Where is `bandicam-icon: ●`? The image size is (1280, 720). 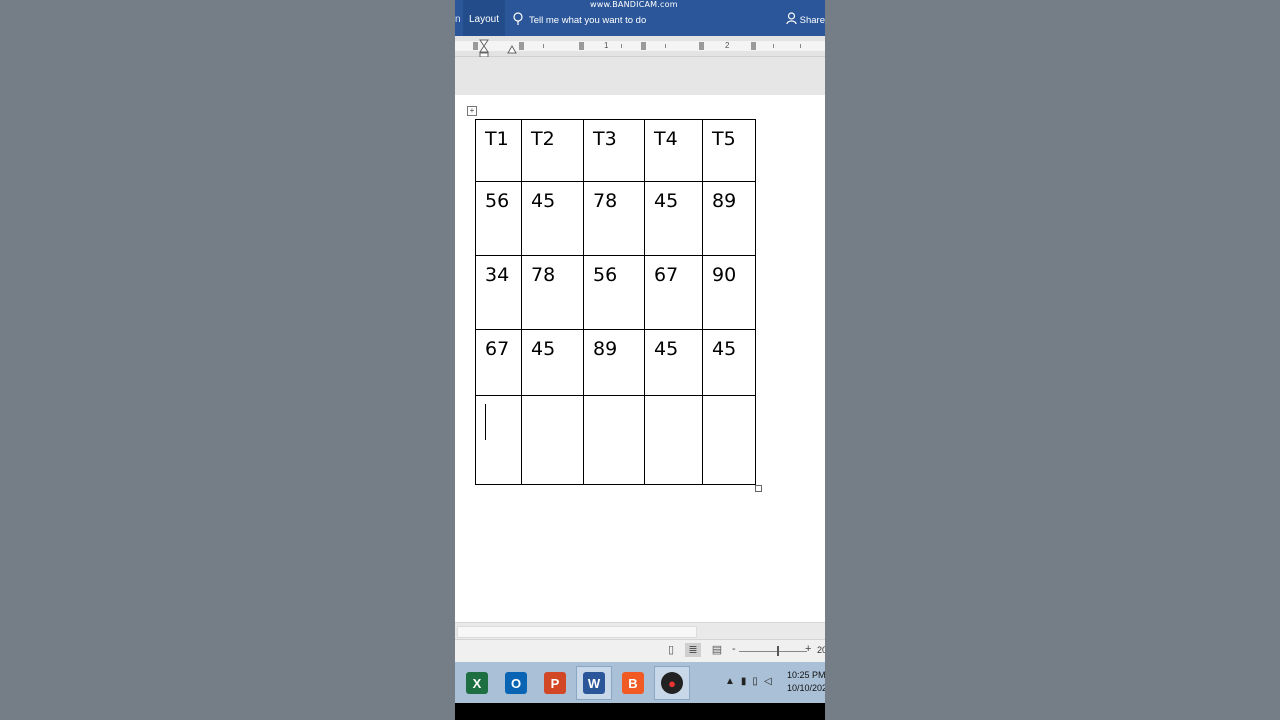
bandicam-icon: ● is located at coordinates (672, 683).